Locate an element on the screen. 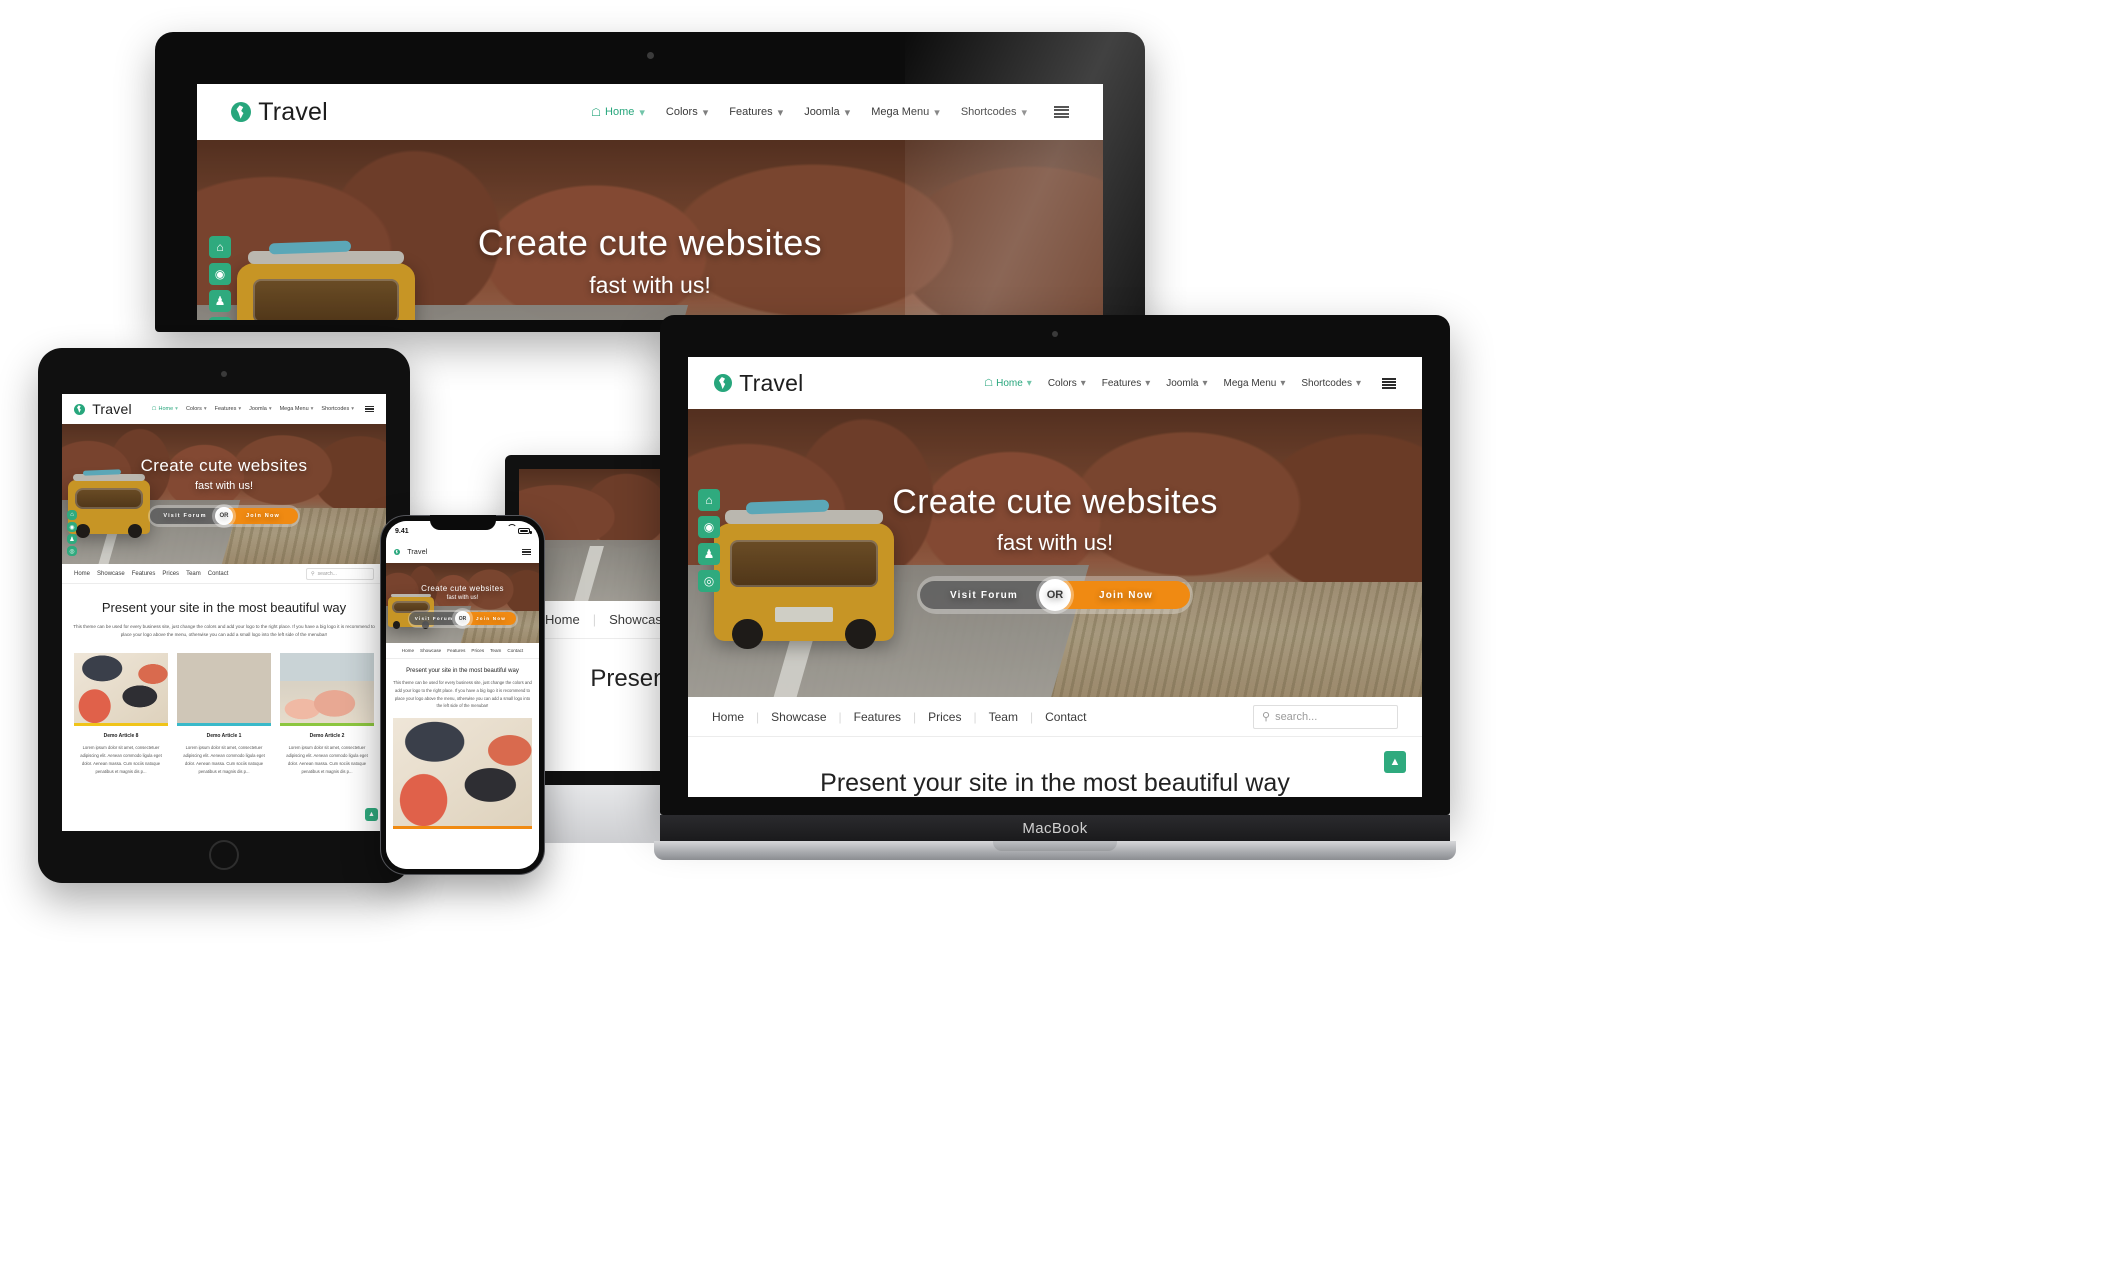 The width and height of the screenshot is (2110, 1285). hero-title: Create cute websites is located at coordinates (1055, 502).